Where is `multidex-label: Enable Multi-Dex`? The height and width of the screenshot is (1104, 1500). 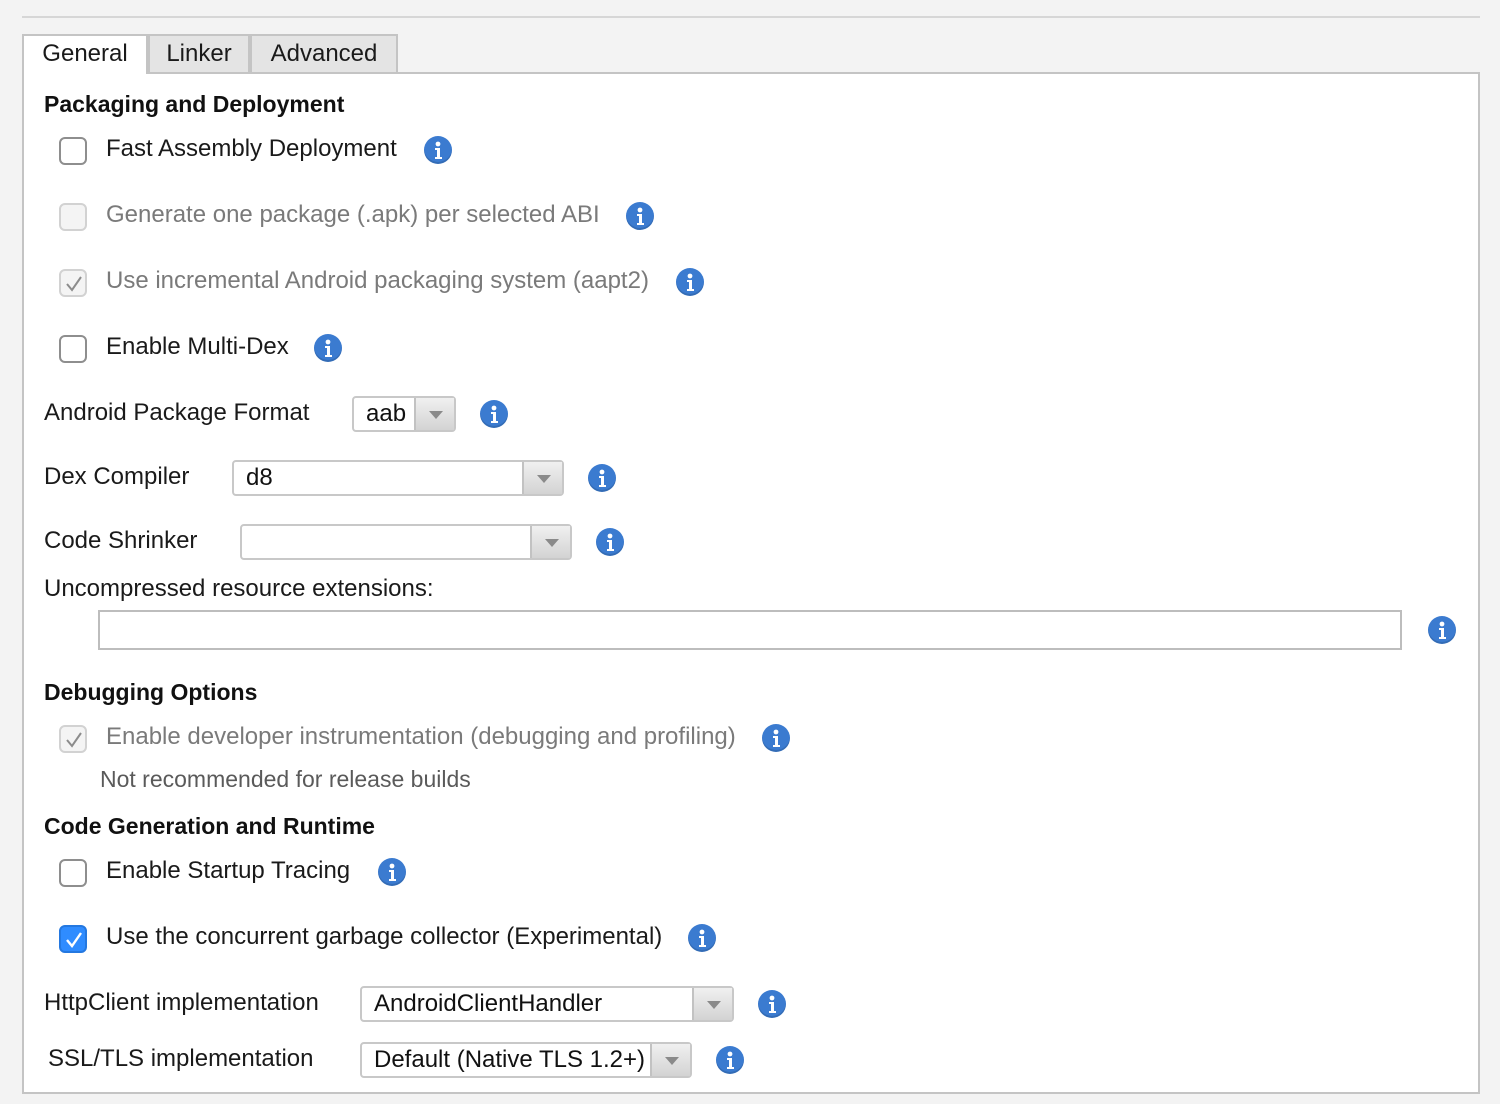 multidex-label: Enable Multi-Dex is located at coordinates (197, 346).